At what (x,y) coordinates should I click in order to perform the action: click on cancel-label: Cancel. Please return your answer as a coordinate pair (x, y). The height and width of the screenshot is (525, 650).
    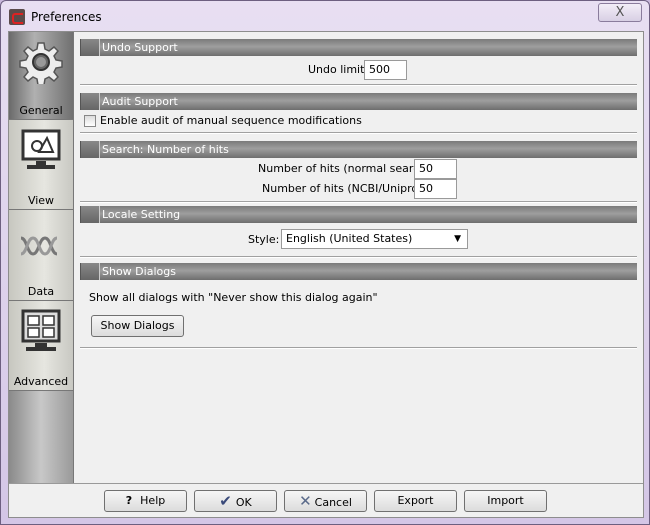
    Looking at the image, I should click on (333, 502).